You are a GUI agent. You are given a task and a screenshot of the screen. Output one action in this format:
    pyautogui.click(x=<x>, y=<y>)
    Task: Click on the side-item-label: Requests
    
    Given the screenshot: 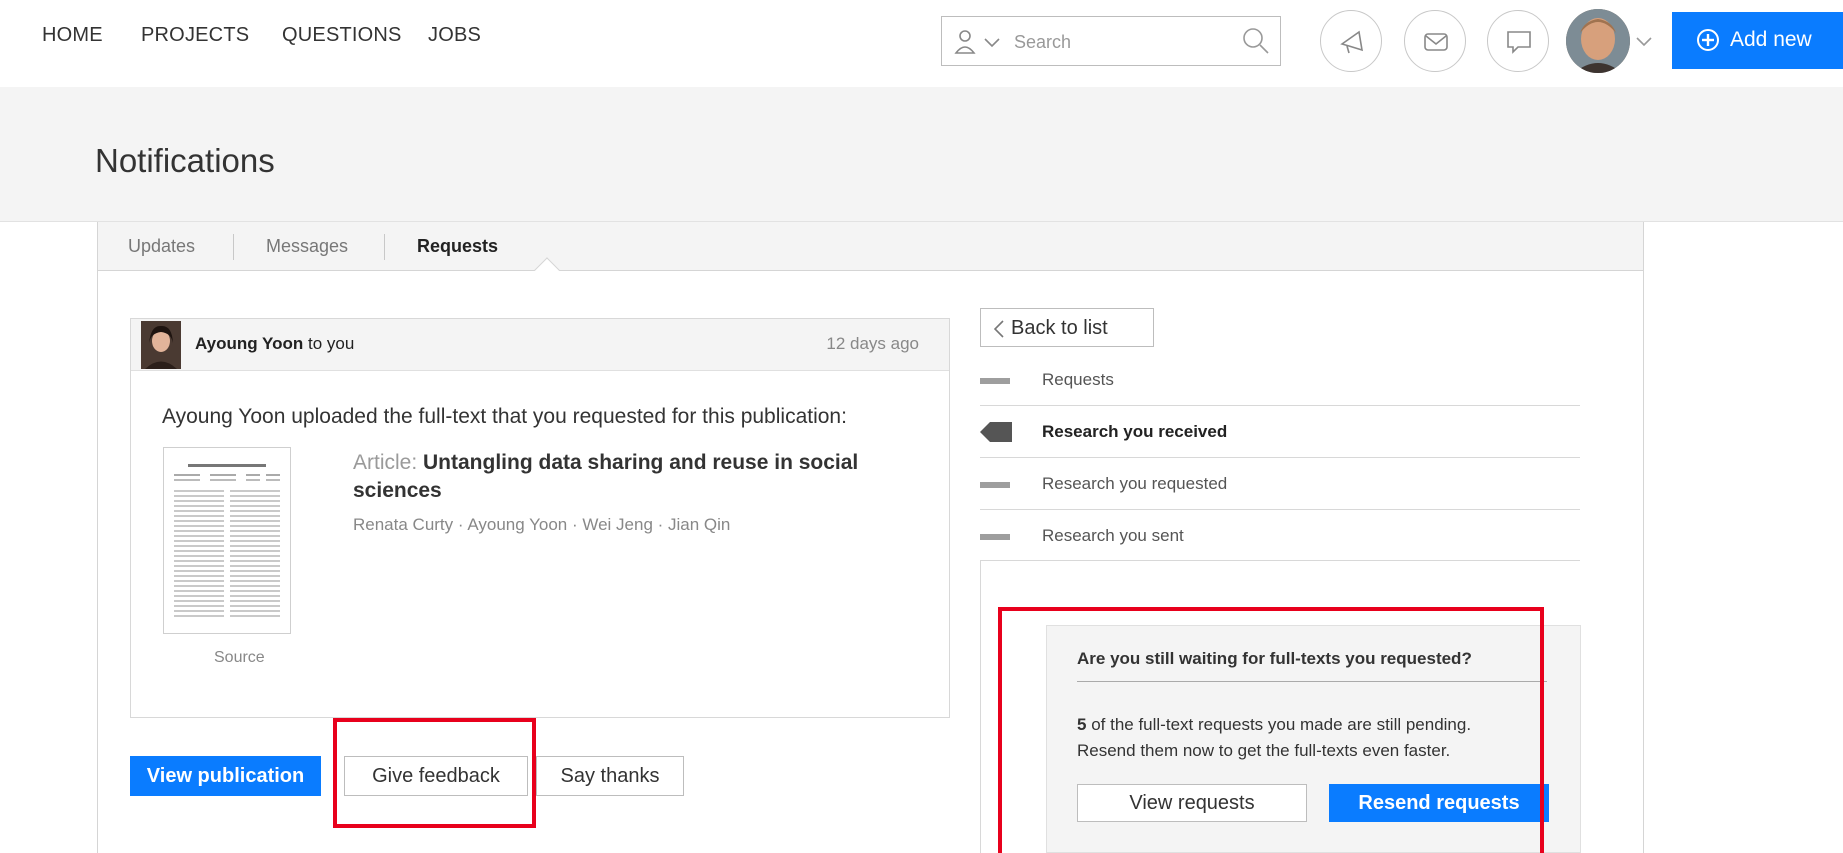 What is the action you would take?
    pyautogui.click(x=1078, y=379)
    